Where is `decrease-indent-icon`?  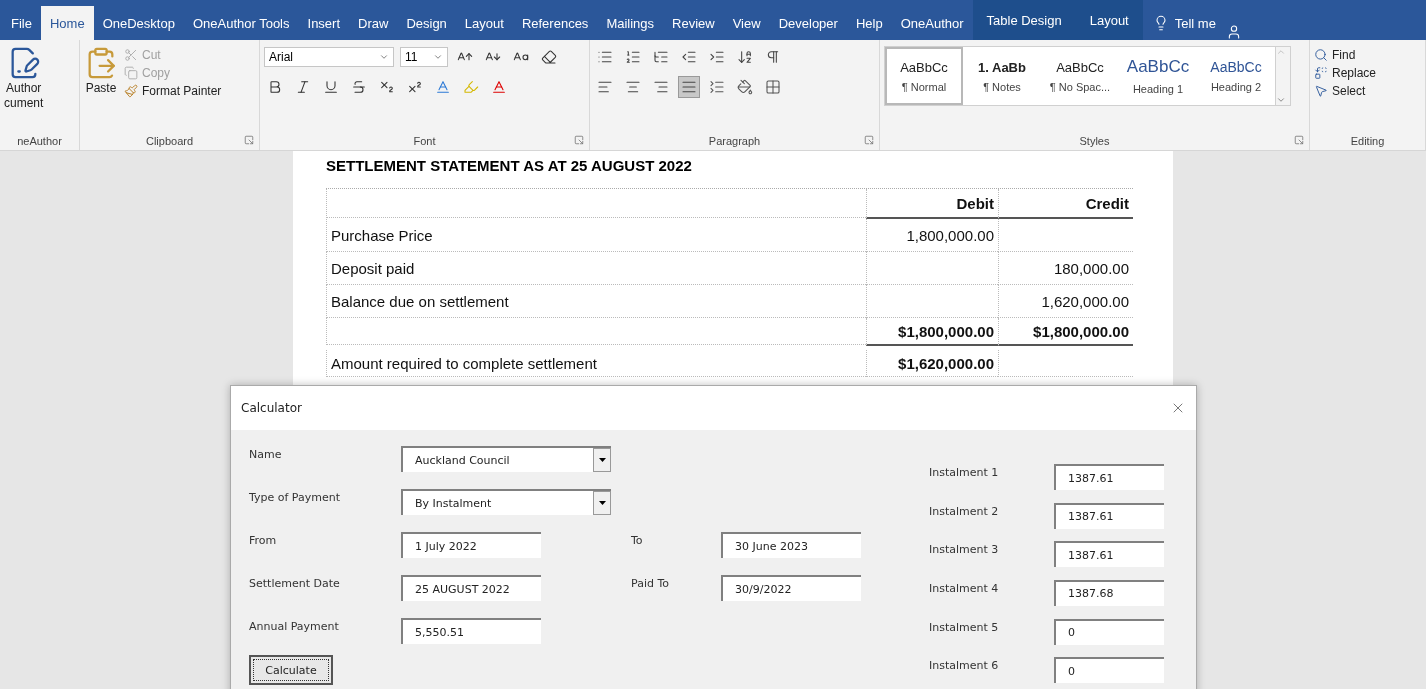 decrease-indent-icon is located at coordinates (689, 57).